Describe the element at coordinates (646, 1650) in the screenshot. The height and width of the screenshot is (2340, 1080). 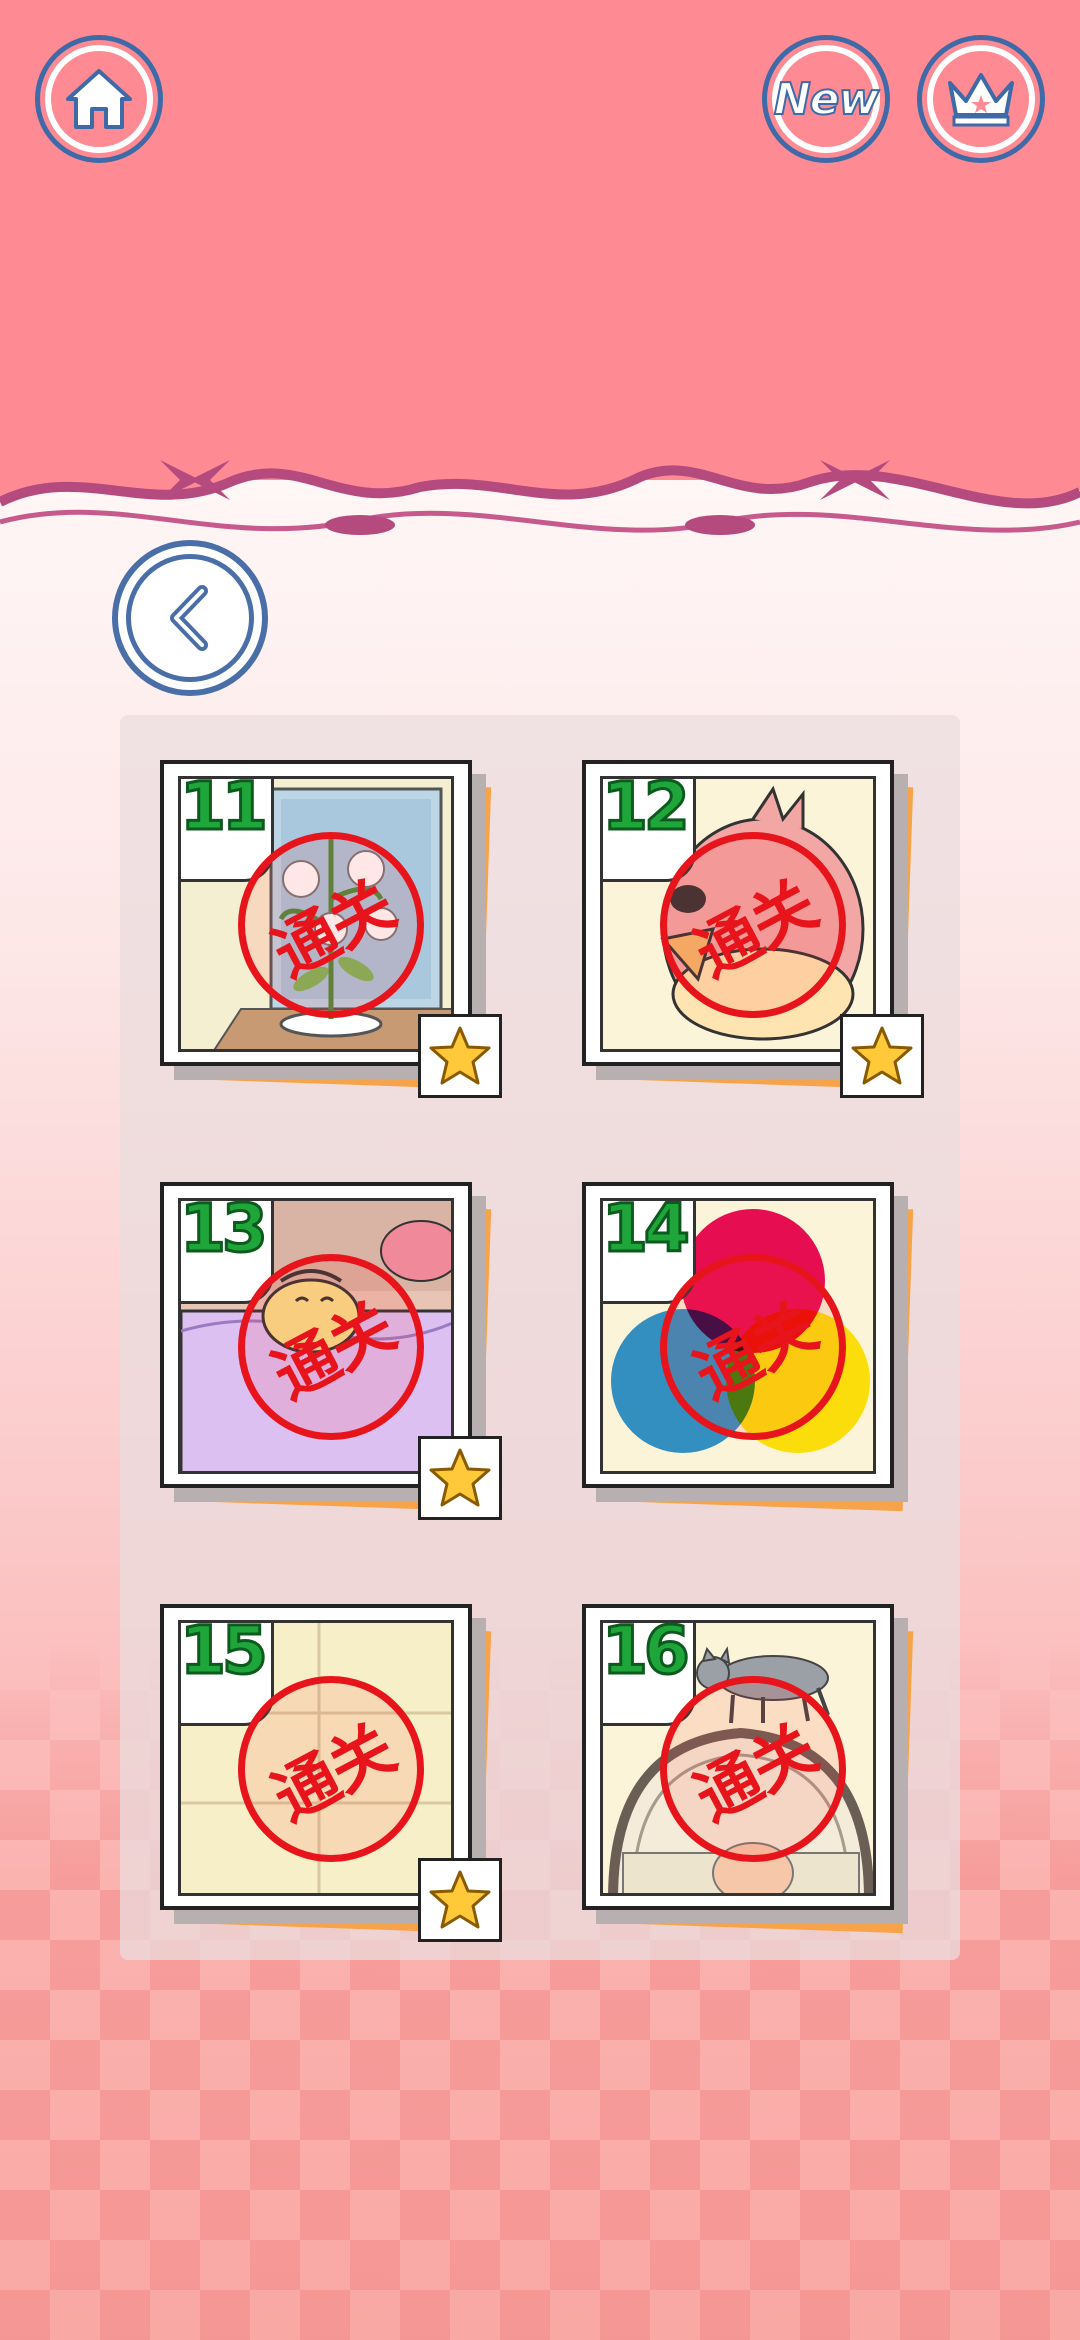
I see `level-number: 16` at that location.